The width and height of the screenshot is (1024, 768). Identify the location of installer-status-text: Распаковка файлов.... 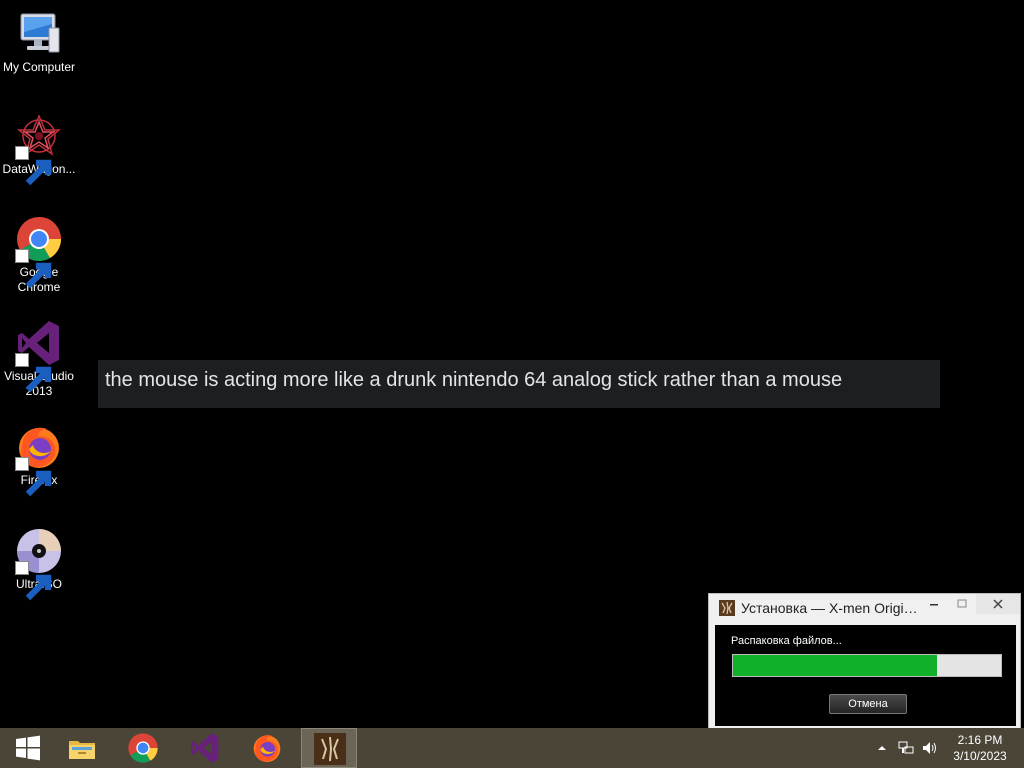
(786, 641).